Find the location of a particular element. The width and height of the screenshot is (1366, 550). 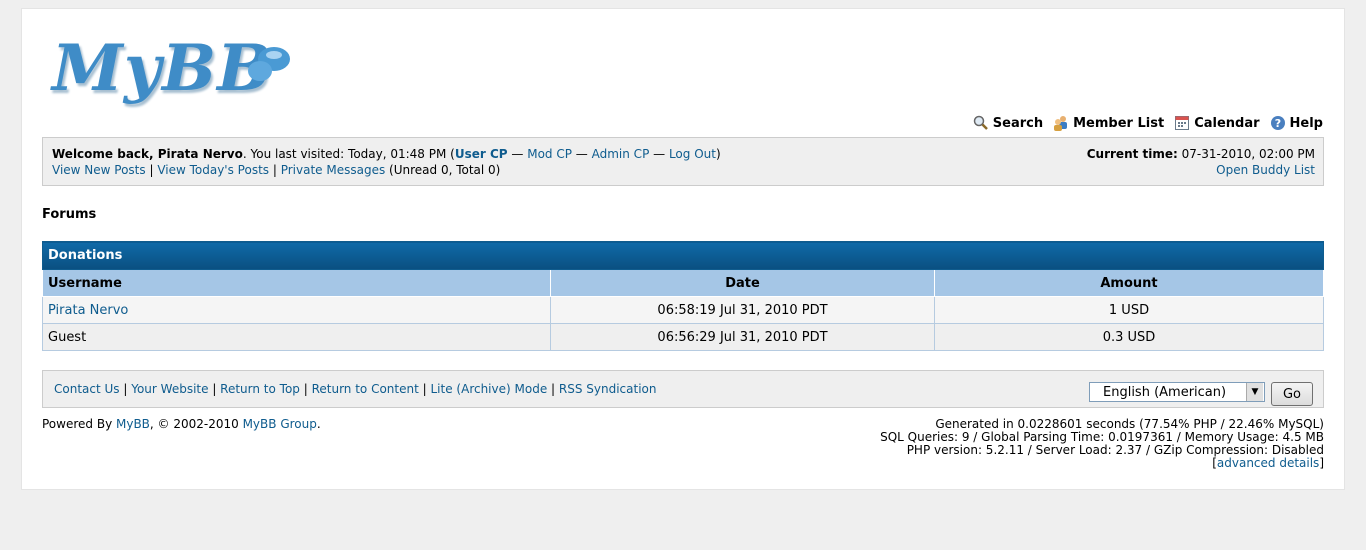

toplink-calendar-label: Calendar is located at coordinates (1227, 123).